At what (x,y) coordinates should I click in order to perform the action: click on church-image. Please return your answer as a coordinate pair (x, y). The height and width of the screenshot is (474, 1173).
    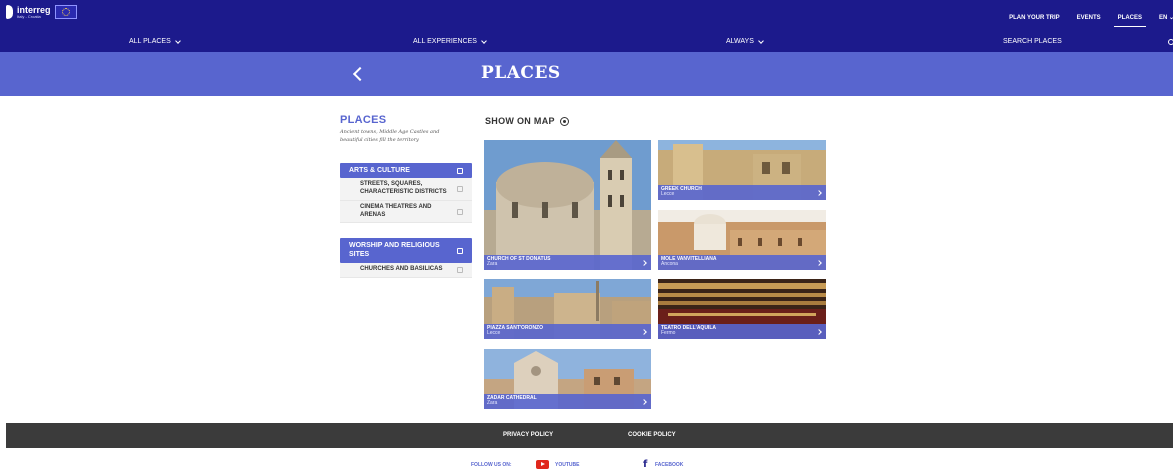
    Looking at the image, I should click on (567, 205).